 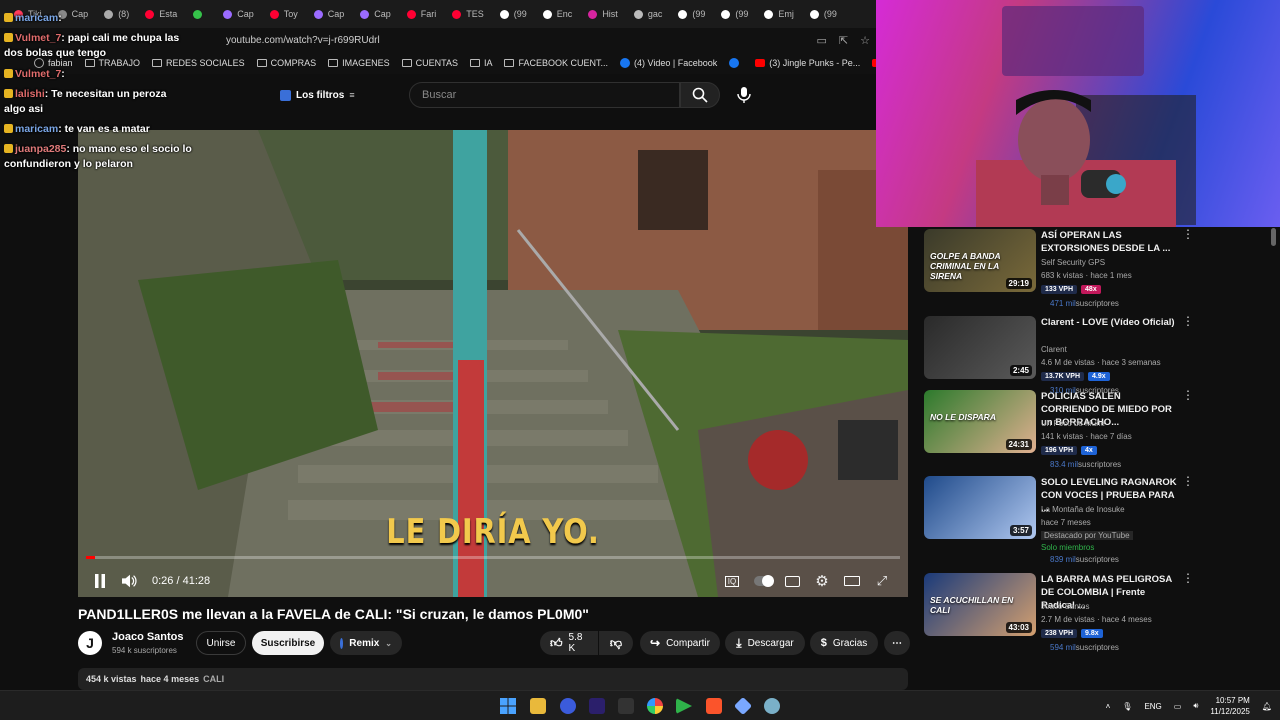 I want to click on browser-tab: Hist, so click(x=603, y=14).